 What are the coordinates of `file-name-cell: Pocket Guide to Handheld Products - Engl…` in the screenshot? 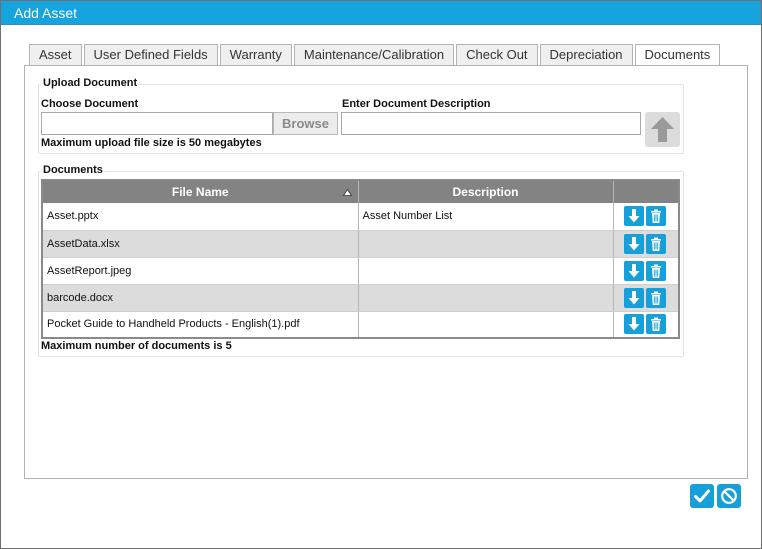 It's located at (200, 325).